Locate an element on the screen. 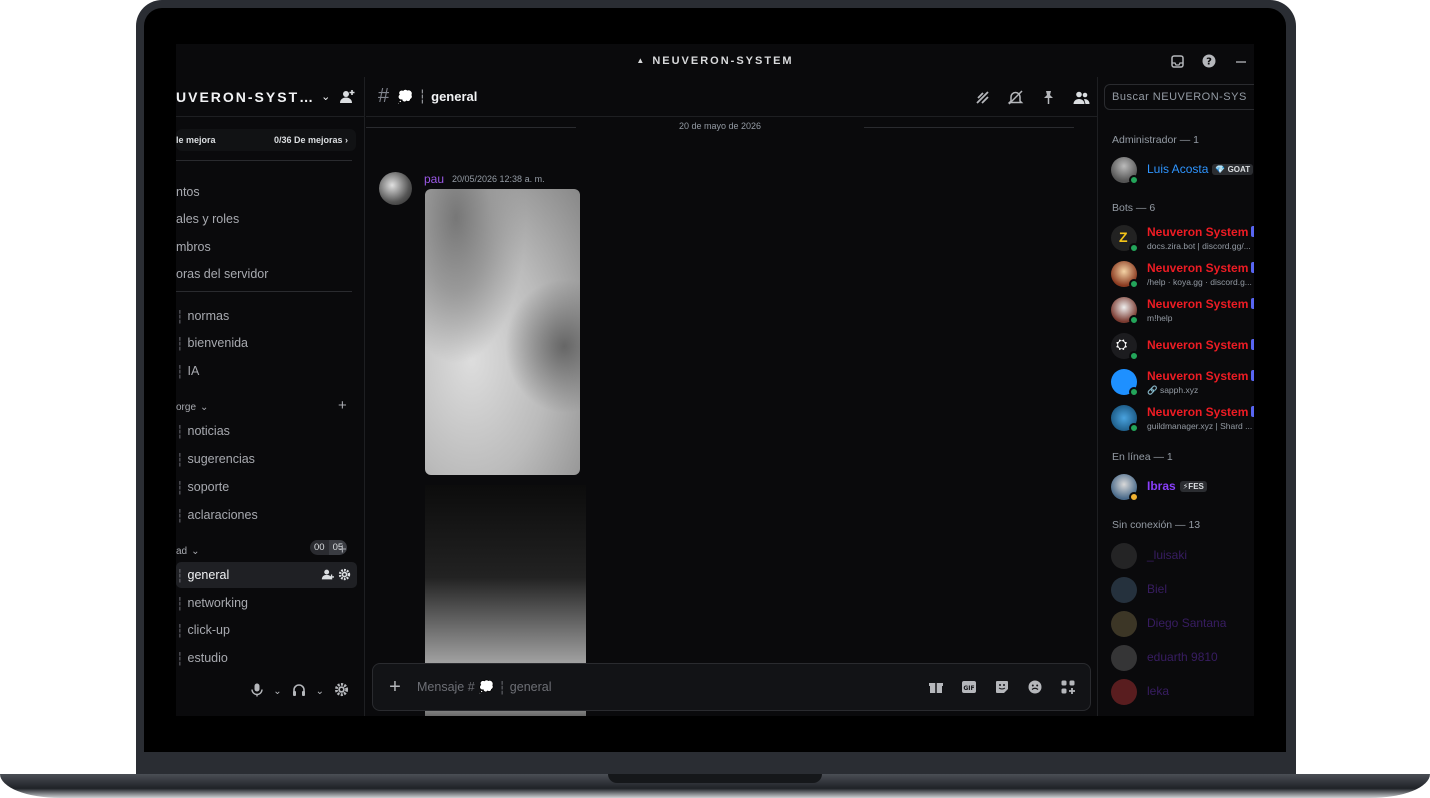 The width and height of the screenshot is (1430, 798). search-input: Buscar NEUVERON-SYS is located at coordinates (1179, 97).